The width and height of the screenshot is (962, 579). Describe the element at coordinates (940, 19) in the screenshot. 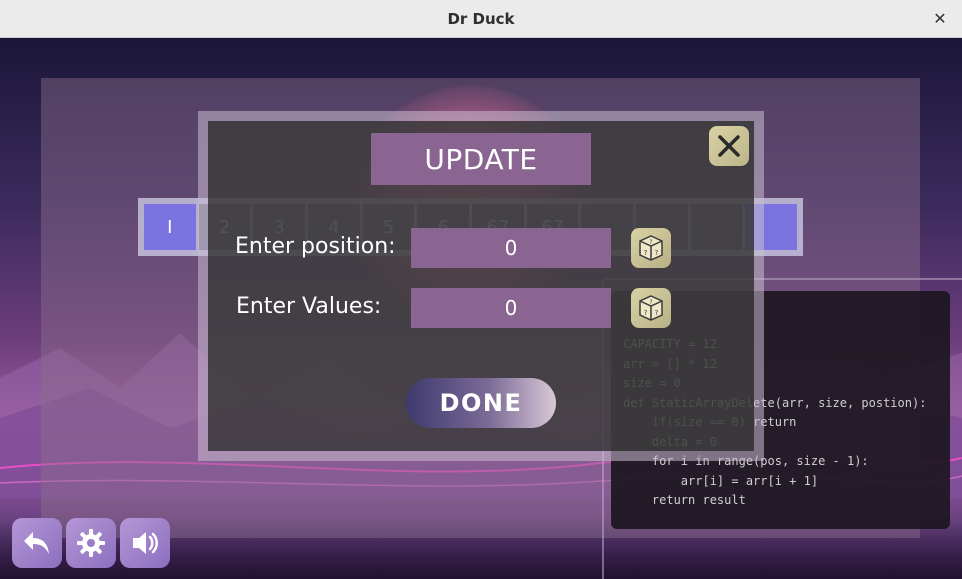

I see `window-close-button: ✕` at that location.